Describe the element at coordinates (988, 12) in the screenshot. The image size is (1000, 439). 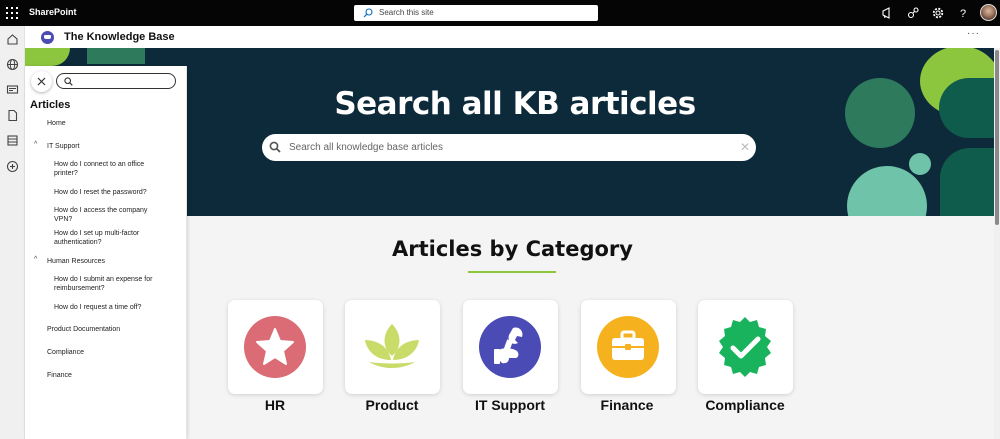
I see `avatar` at that location.